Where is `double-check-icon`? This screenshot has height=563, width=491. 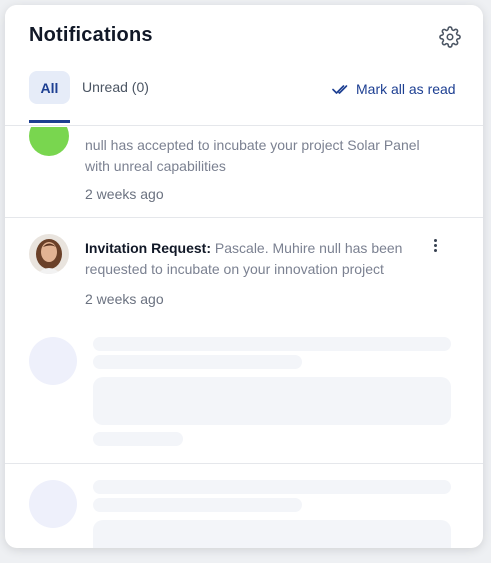
double-check-icon is located at coordinates (340, 89).